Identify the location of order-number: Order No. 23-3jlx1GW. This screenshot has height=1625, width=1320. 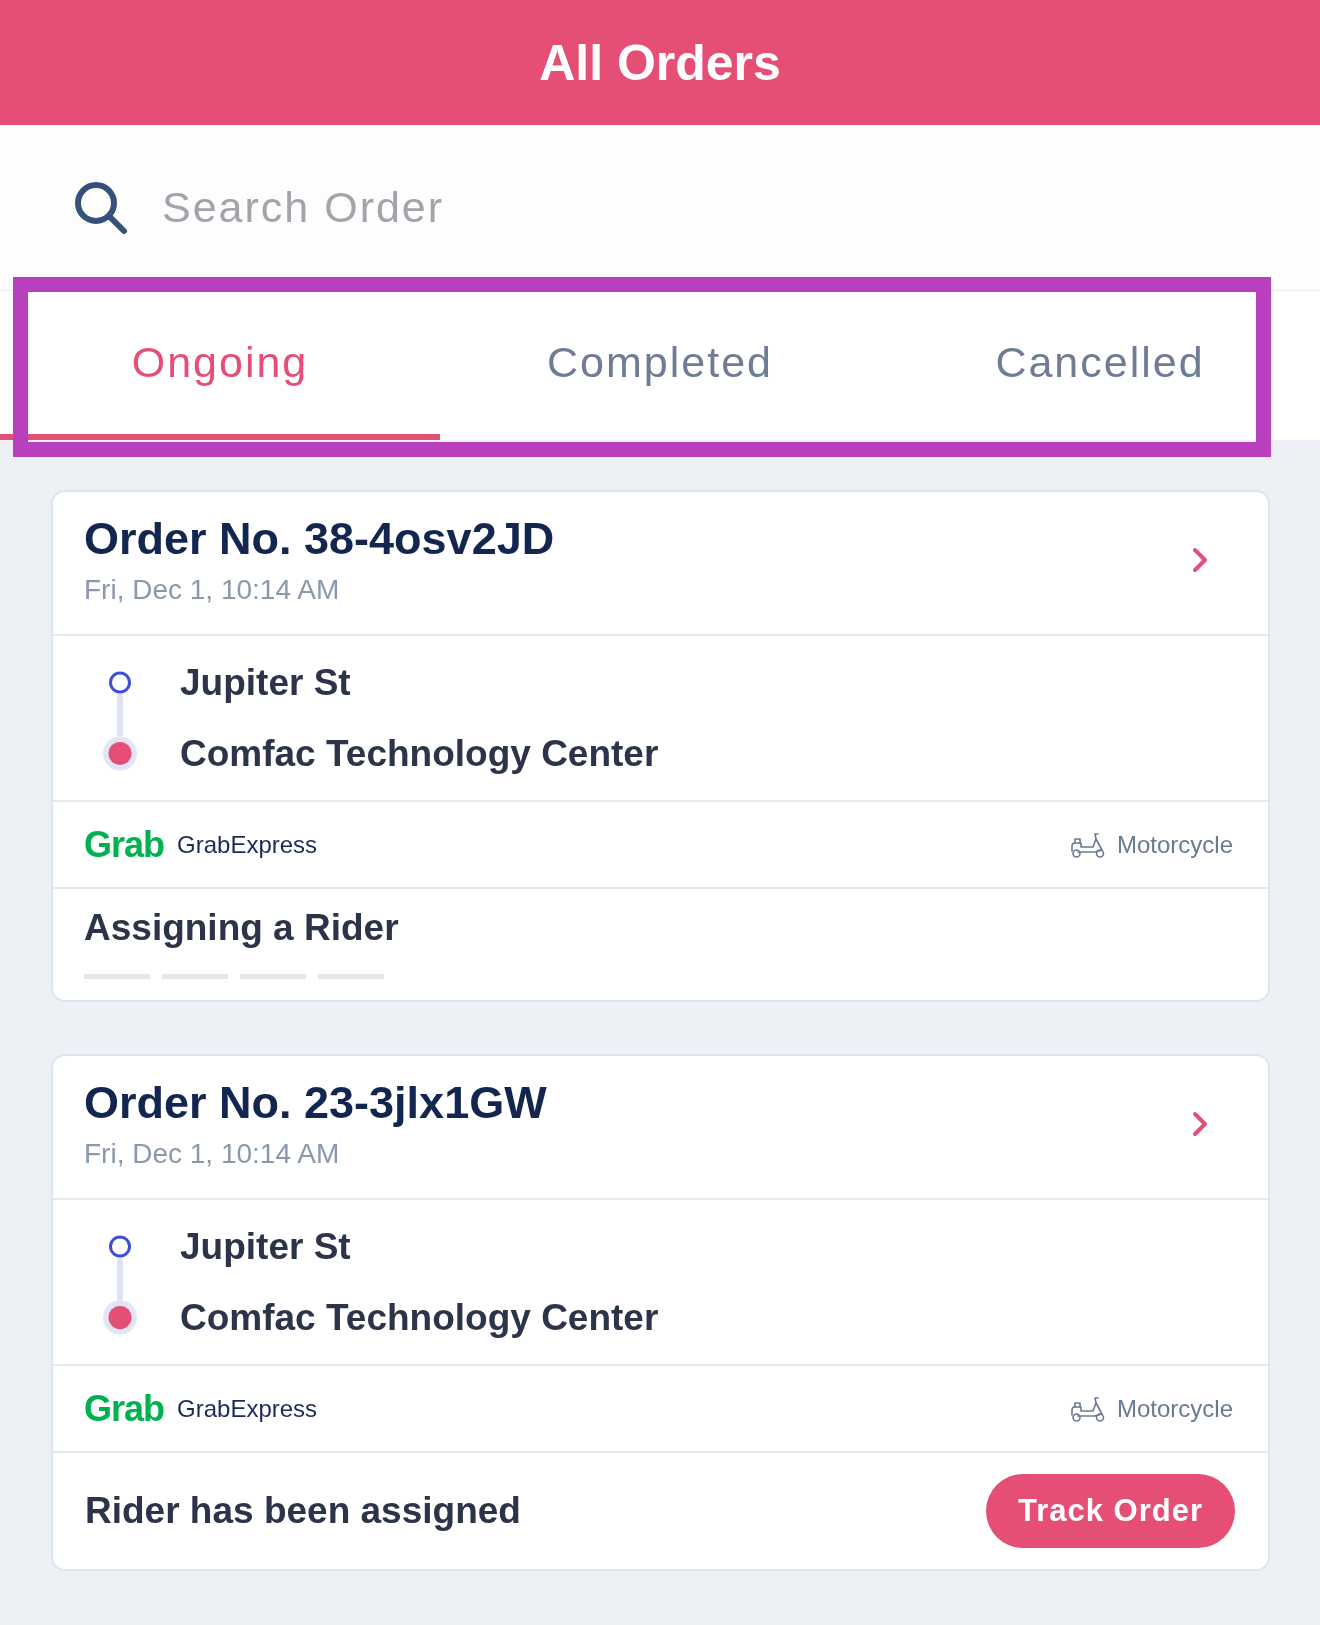
(315, 1103).